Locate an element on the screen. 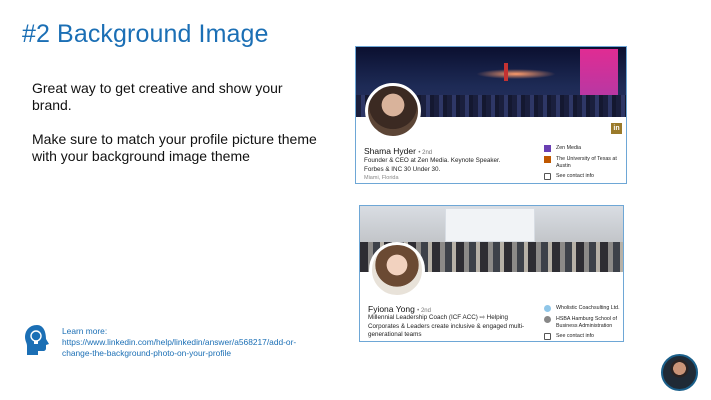 Image resolution: width=711 pixels, height=400 pixels. profile-name: Fyiona Yong • 2nd is located at coordinates (399, 309).